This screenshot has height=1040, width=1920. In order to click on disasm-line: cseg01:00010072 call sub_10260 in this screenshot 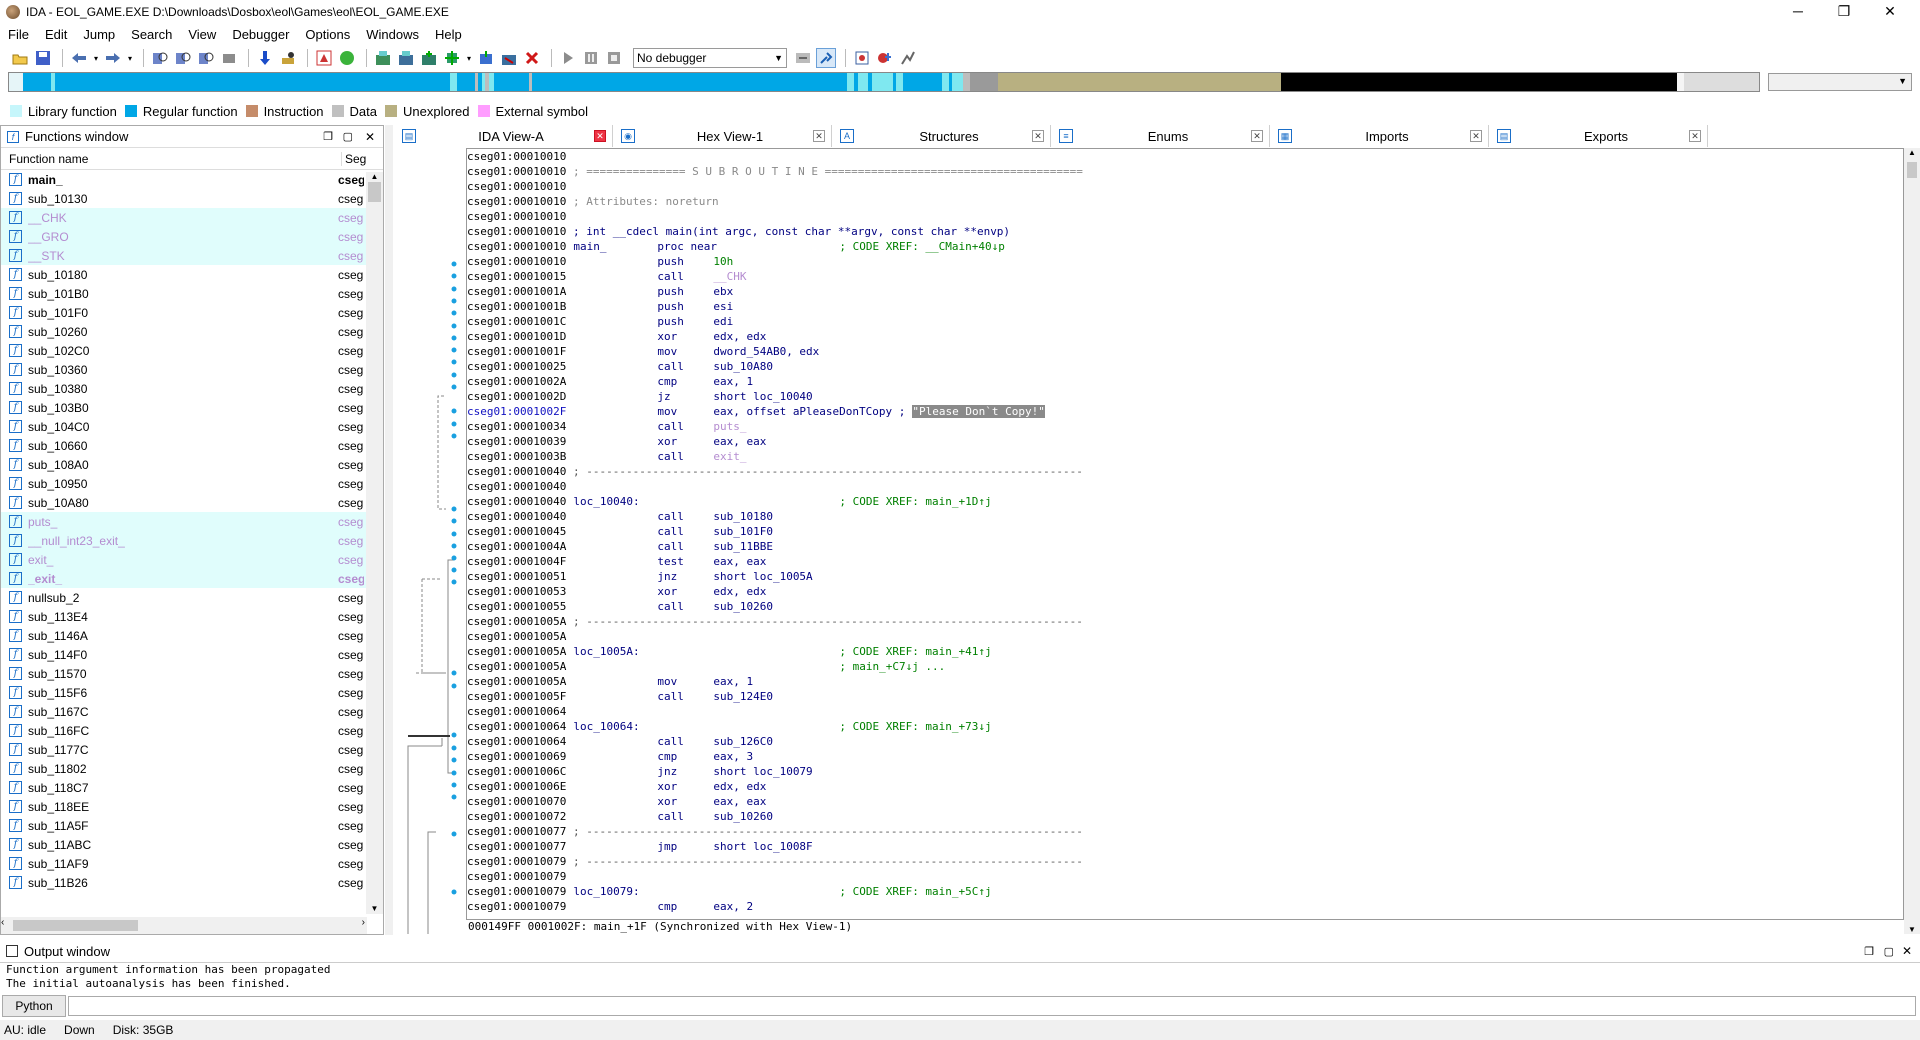, I will do `click(1185, 816)`.